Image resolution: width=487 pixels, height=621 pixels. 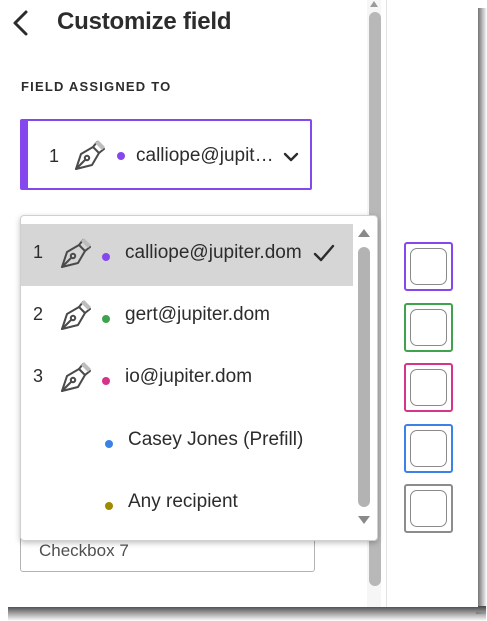 I want to click on dropdown-option-calliope: 1 calliope@jupiter.dom, so click(x=187, y=255).